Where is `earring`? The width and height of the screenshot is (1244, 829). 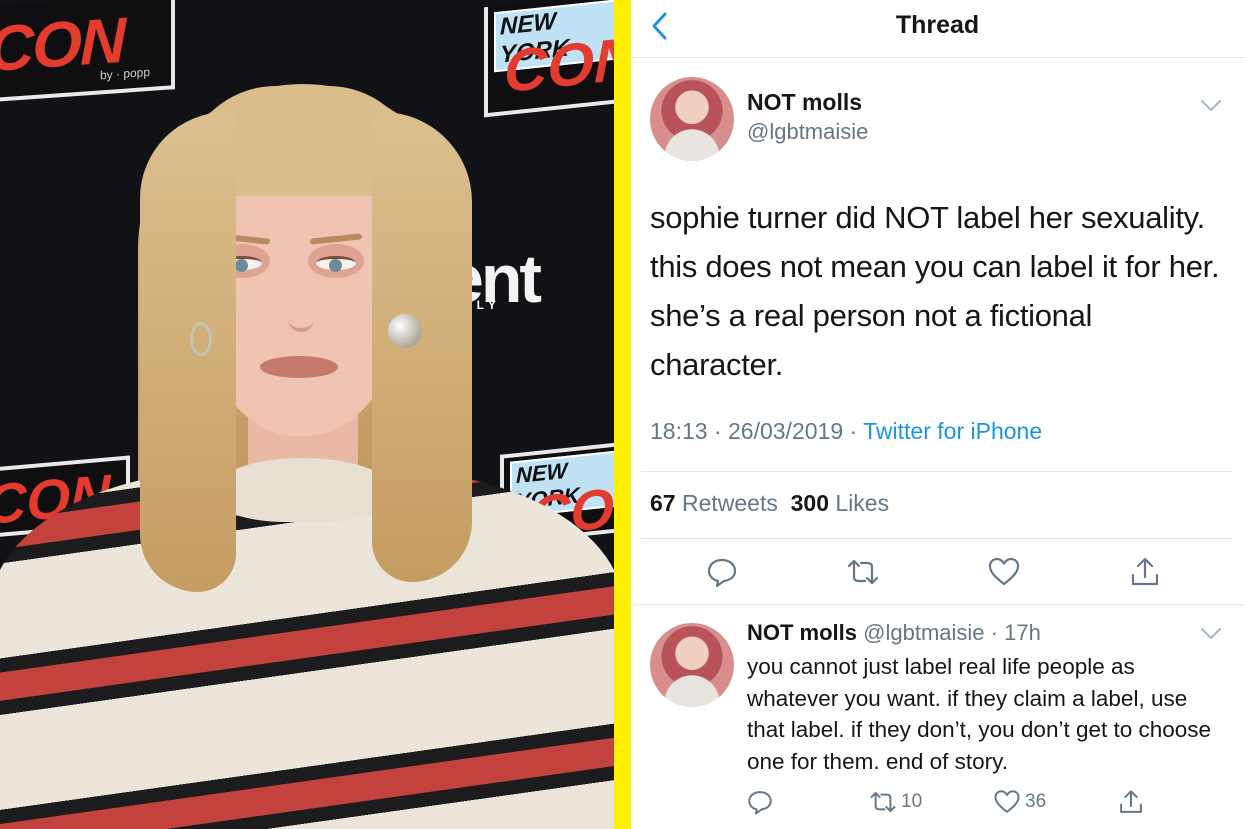
earring is located at coordinates (405, 331).